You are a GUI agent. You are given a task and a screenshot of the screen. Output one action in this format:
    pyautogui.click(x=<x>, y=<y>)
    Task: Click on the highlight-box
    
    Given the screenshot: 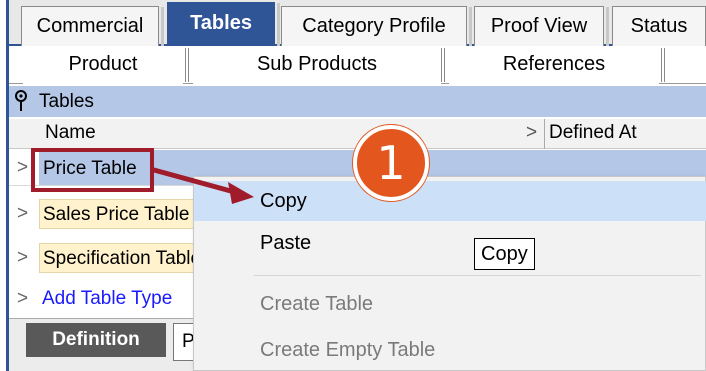 What is the action you would take?
    pyautogui.click(x=92, y=170)
    